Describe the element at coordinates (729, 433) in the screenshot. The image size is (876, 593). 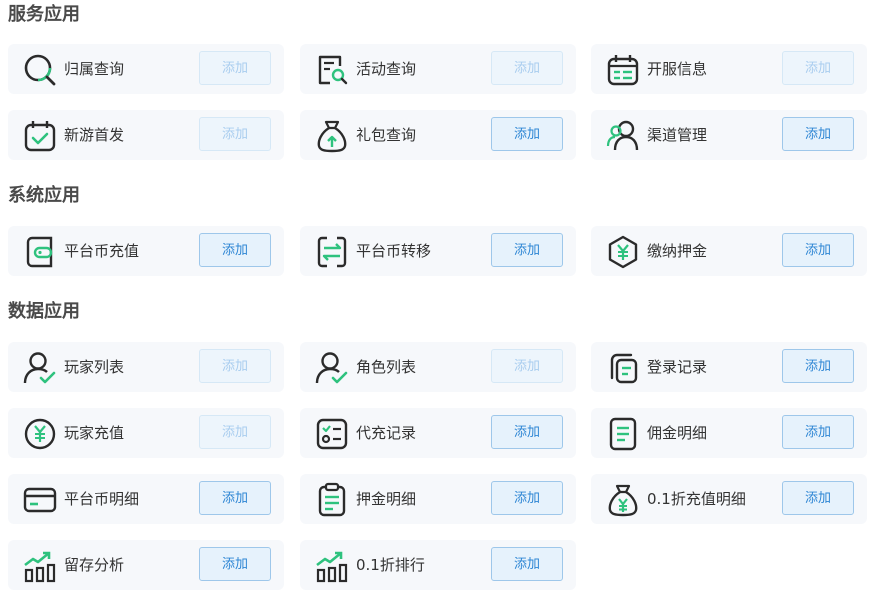
I see `app-card-commission-details: 佣金明细 添加` at that location.